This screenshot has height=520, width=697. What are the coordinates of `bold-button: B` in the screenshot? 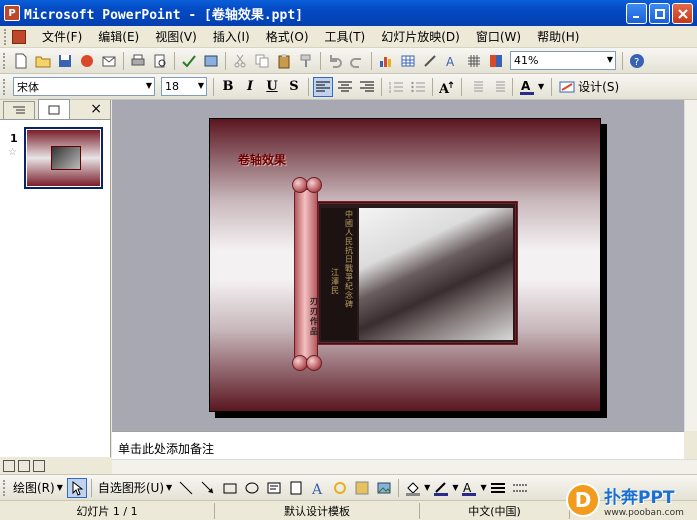 It's located at (228, 87).